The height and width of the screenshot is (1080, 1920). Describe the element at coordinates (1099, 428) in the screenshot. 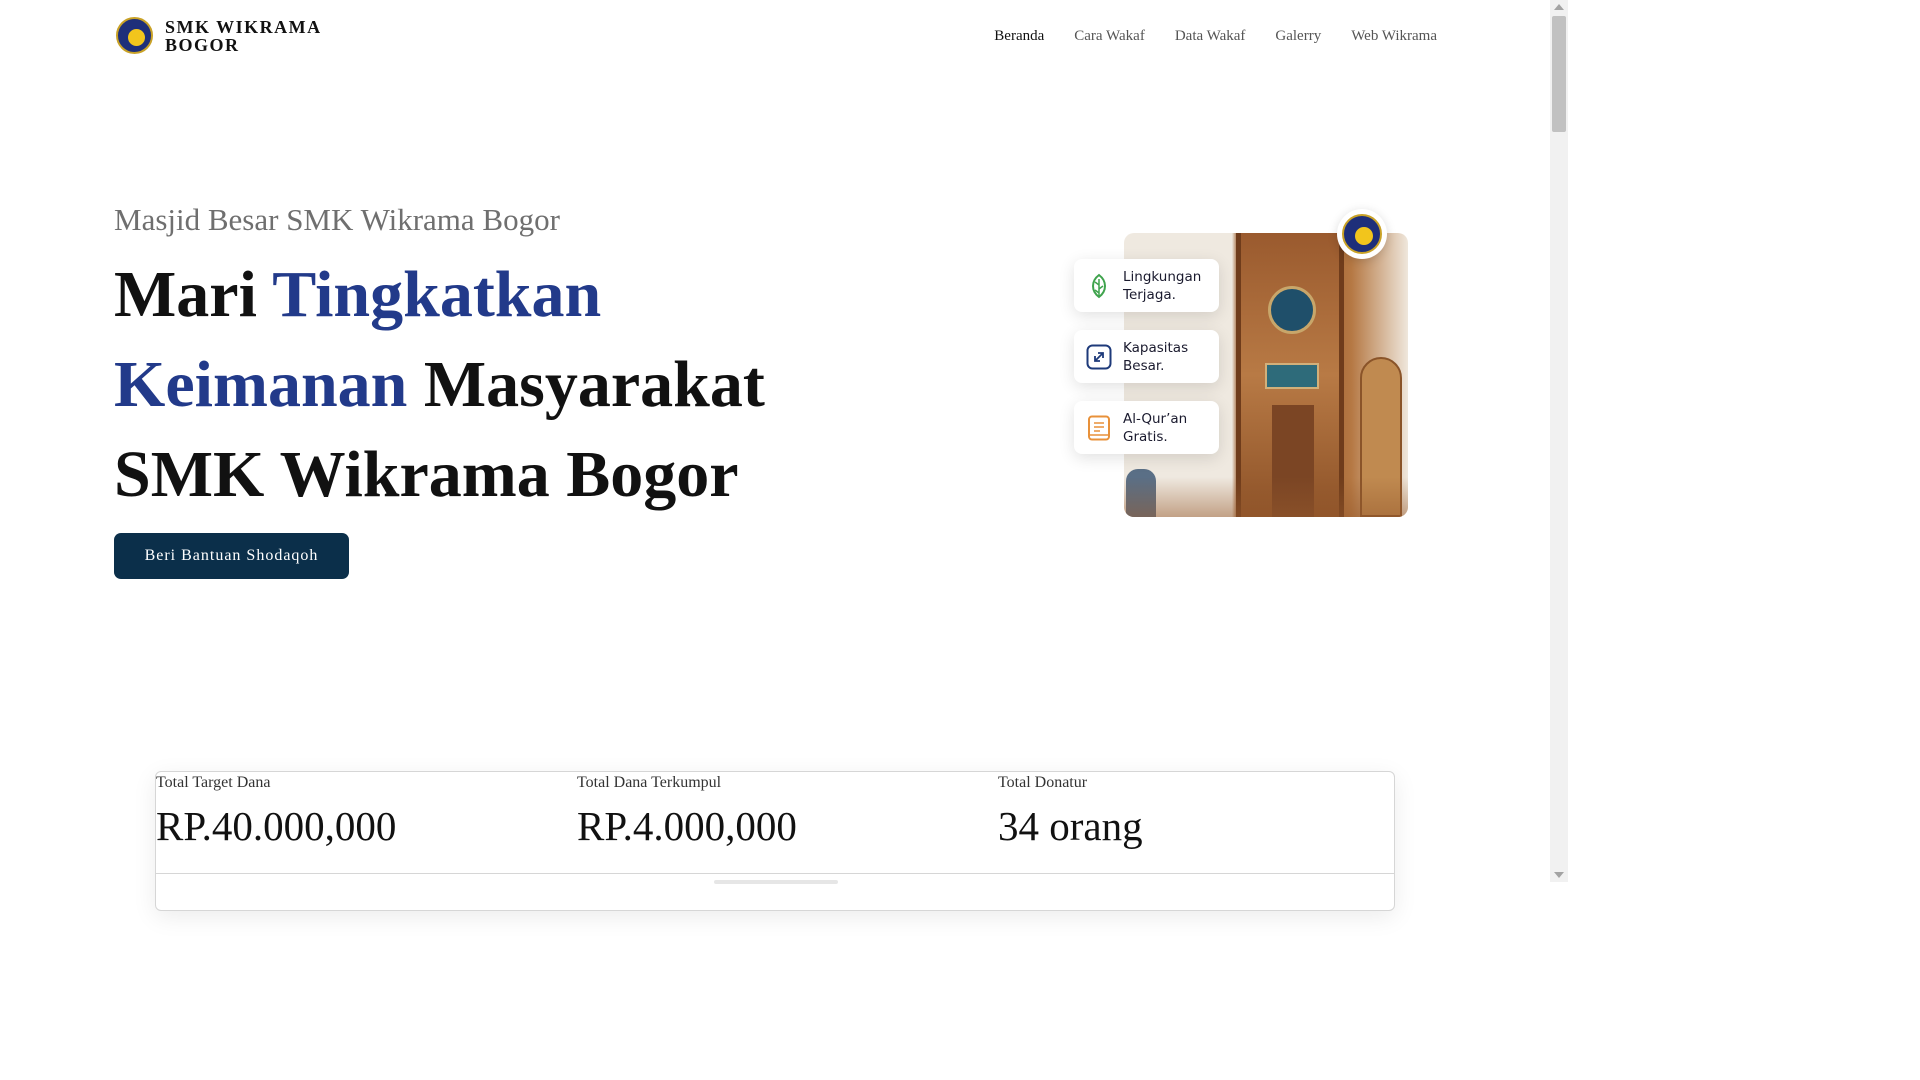

I see `book-icon` at that location.